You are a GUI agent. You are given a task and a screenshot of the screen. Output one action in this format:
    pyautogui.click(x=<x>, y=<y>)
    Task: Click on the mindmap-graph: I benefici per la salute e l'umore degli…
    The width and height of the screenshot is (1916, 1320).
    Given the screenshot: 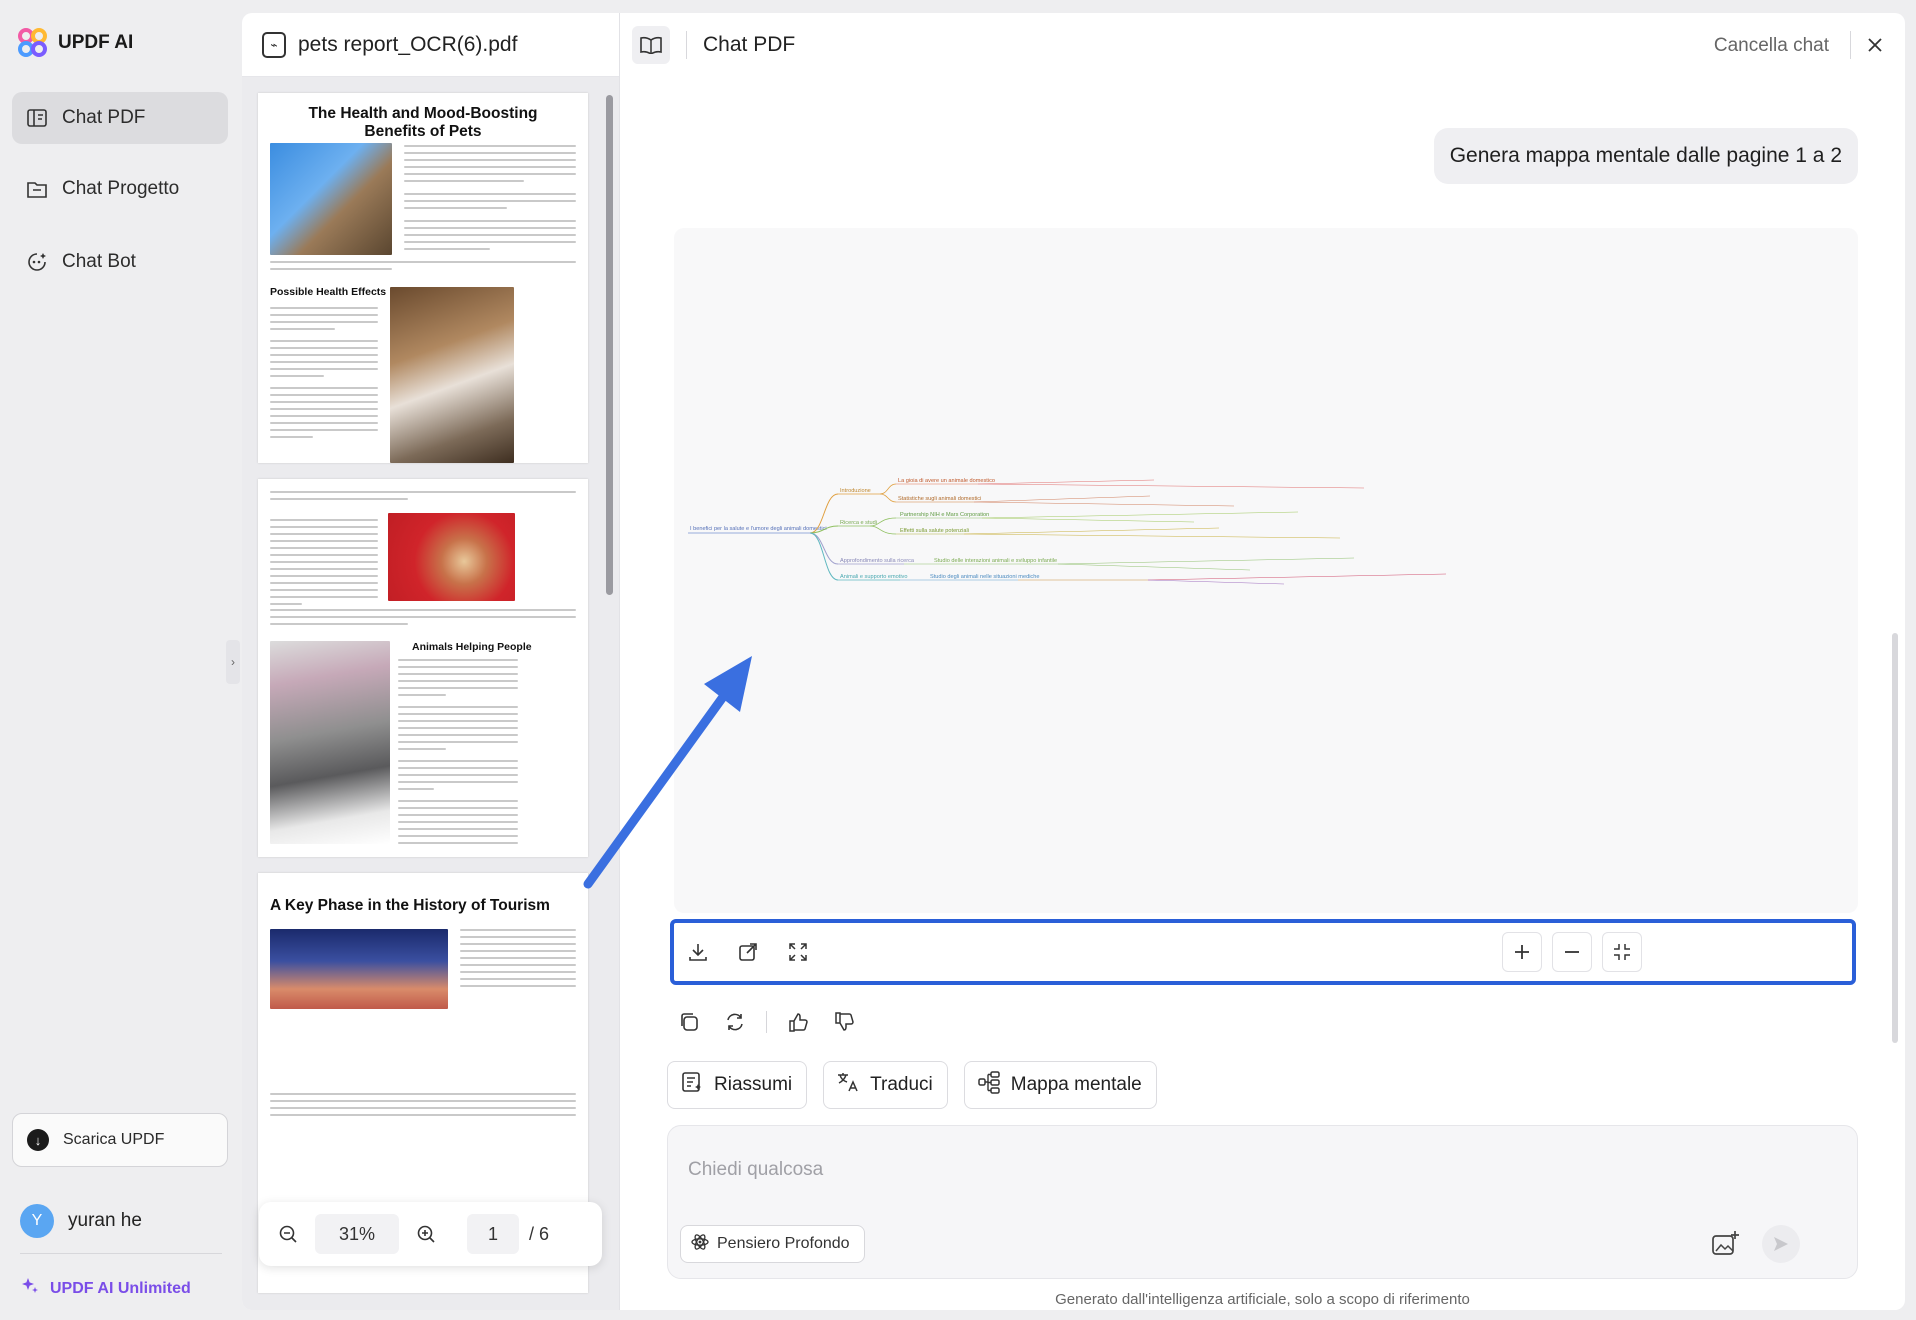 What is the action you would take?
    pyautogui.click(x=1067, y=531)
    